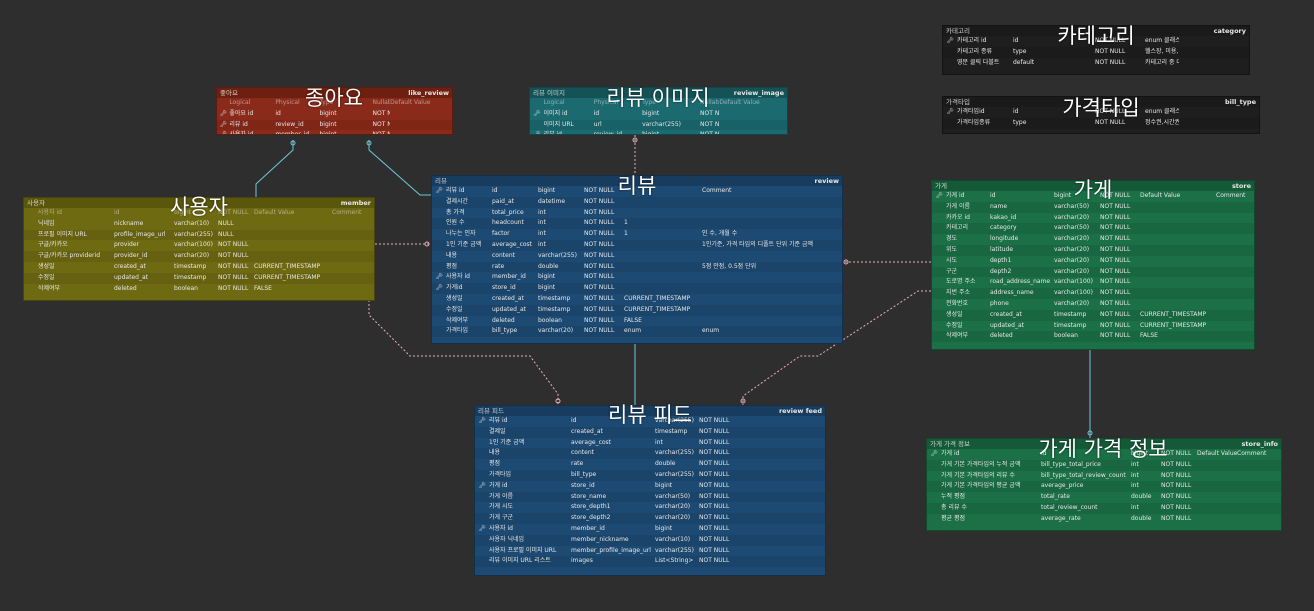 Image resolution: width=1314 pixels, height=611 pixels. Describe the element at coordinates (1104, 497) in the screenshot. I see `table-row: 누적 평점 total_rate double NOT NULL` at that location.